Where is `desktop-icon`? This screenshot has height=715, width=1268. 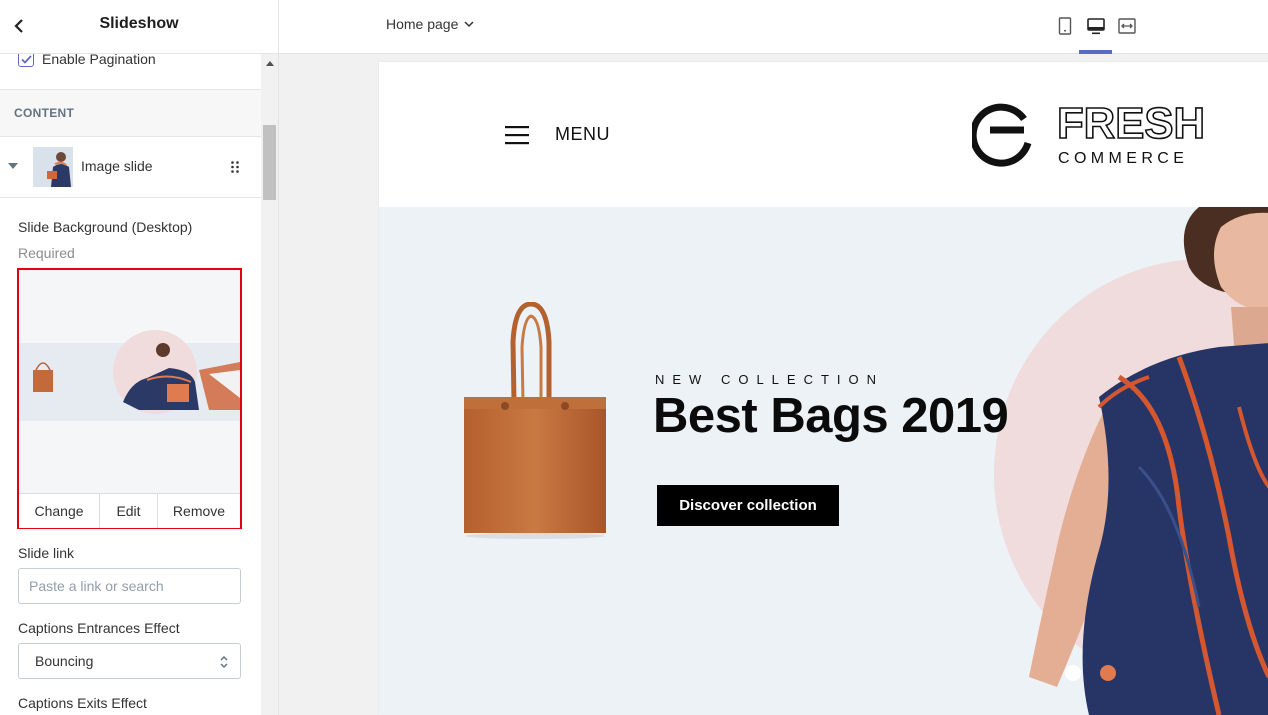 desktop-icon is located at coordinates (1096, 25).